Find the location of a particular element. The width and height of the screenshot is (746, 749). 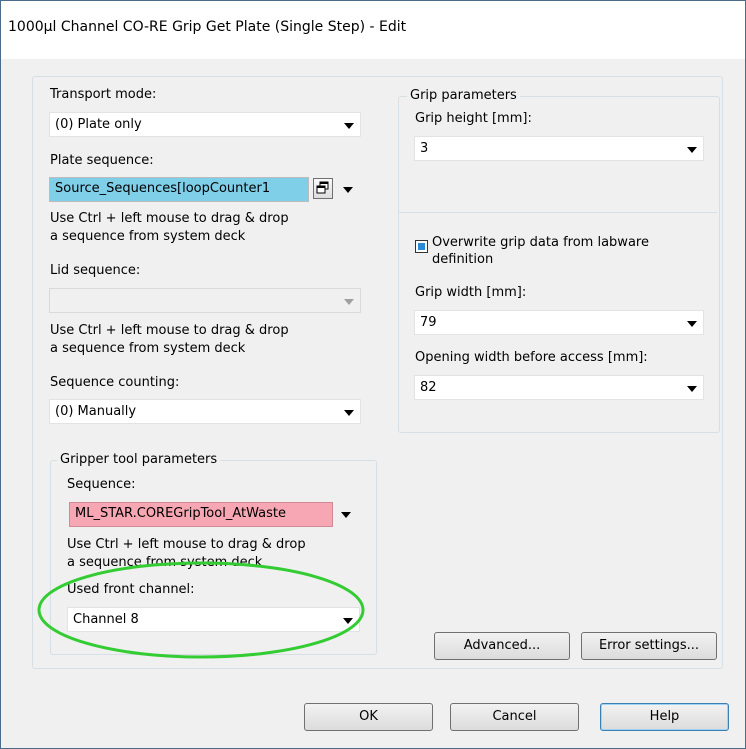

grip-width-dropdown: 79 is located at coordinates (559, 322).